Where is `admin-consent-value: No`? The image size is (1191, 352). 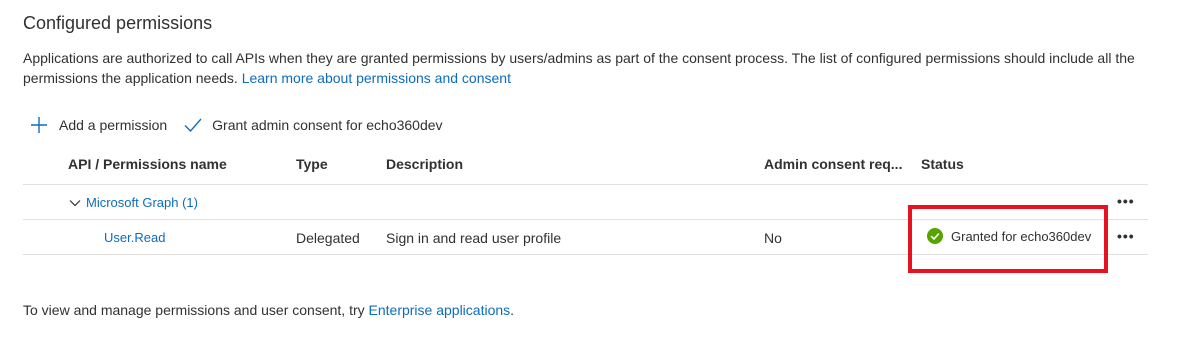 admin-consent-value: No is located at coordinates (773, 238).